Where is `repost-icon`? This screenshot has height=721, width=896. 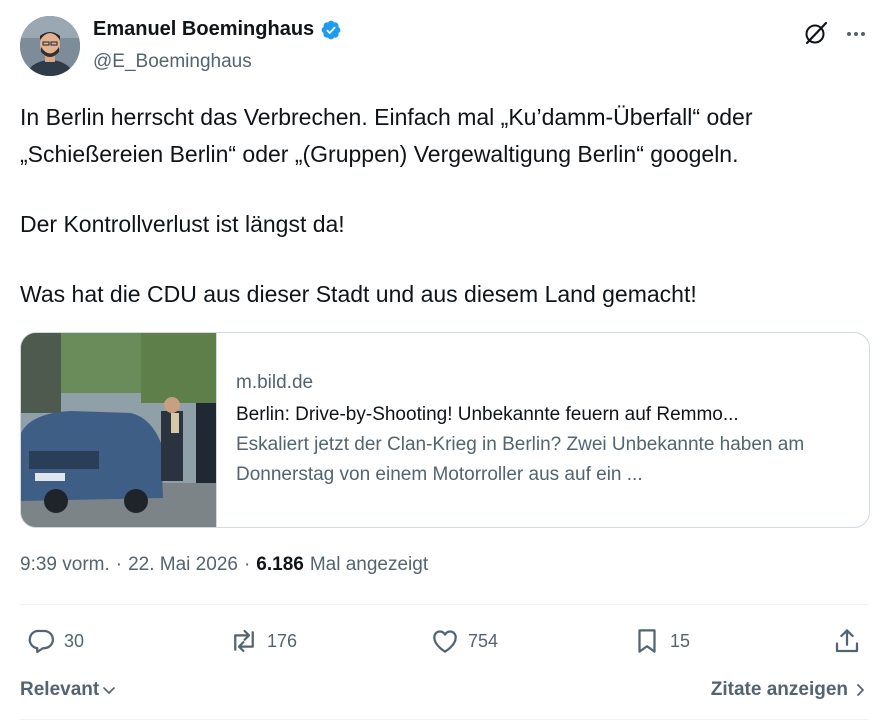
repost-icon is located at coordinates (244, 641).